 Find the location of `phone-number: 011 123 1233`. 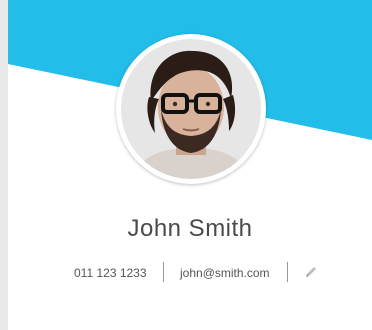

phone-number: 011 123 1233 is located at coordinates (110, 273).